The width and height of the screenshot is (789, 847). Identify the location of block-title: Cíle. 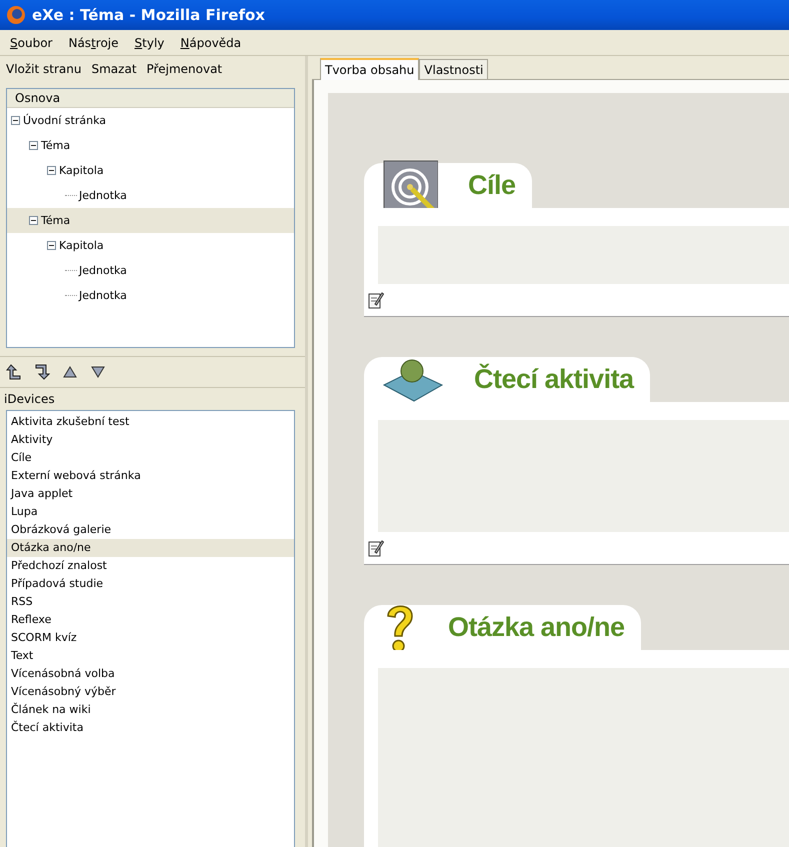
(492, 185).